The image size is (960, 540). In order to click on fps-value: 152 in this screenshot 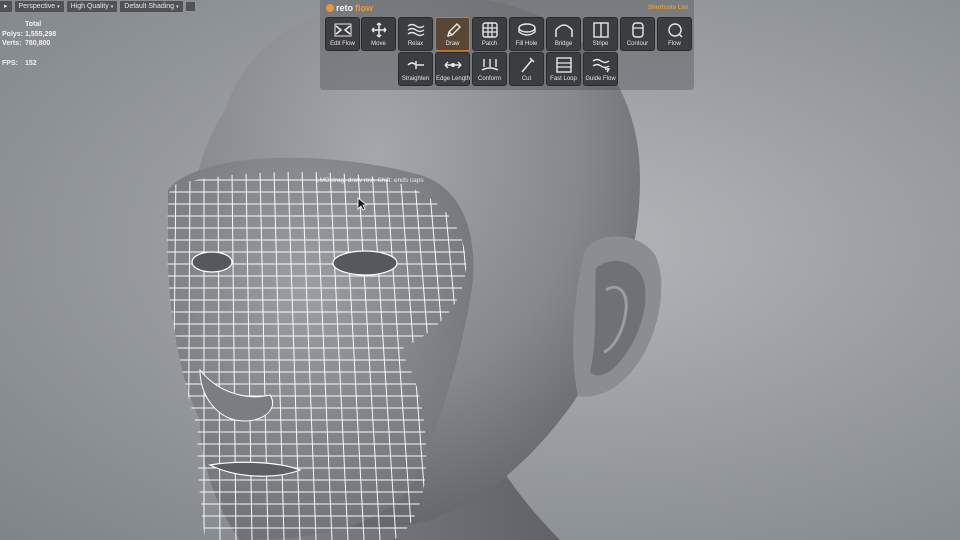, I will do `click(31, 63)`.